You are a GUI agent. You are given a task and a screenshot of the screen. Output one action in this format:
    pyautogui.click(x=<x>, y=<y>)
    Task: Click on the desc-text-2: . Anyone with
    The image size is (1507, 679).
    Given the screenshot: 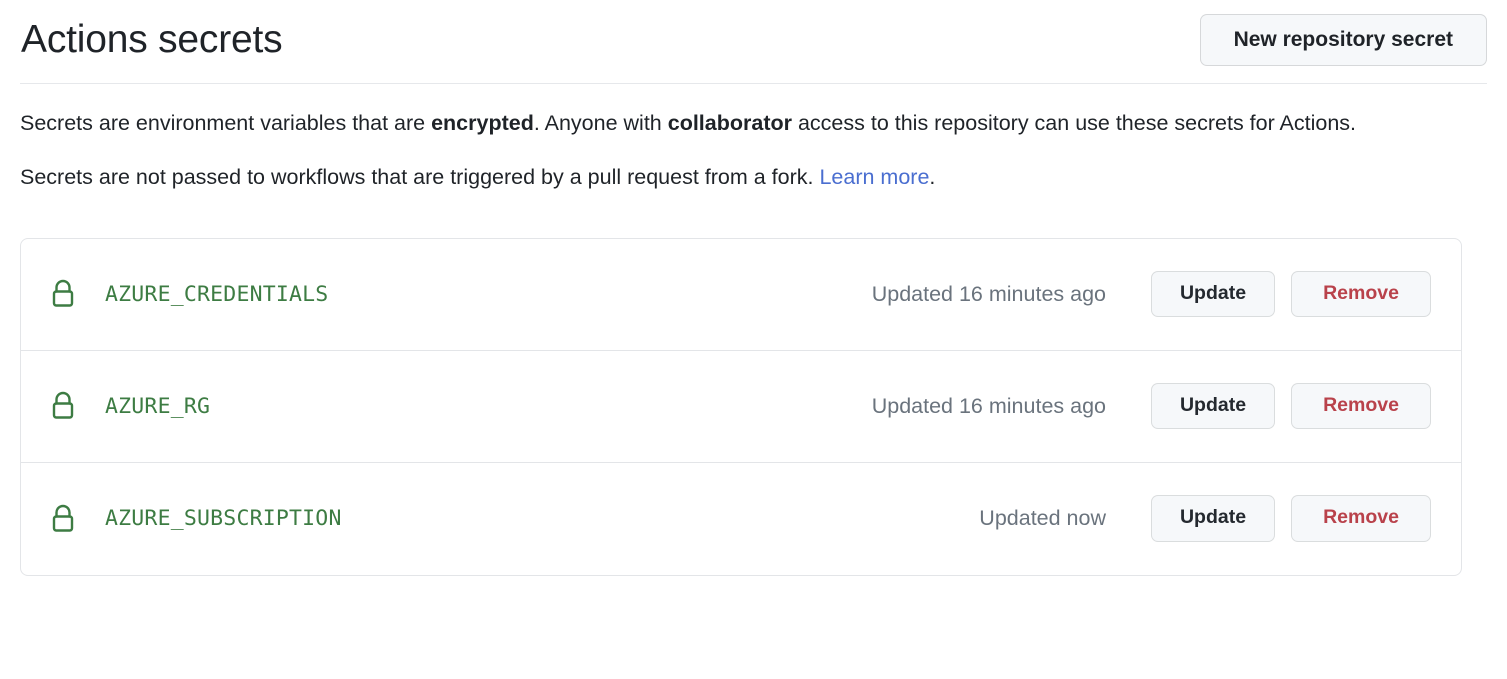 What is the action you would take?
    pyautogui.click(x=600, y=123)
    